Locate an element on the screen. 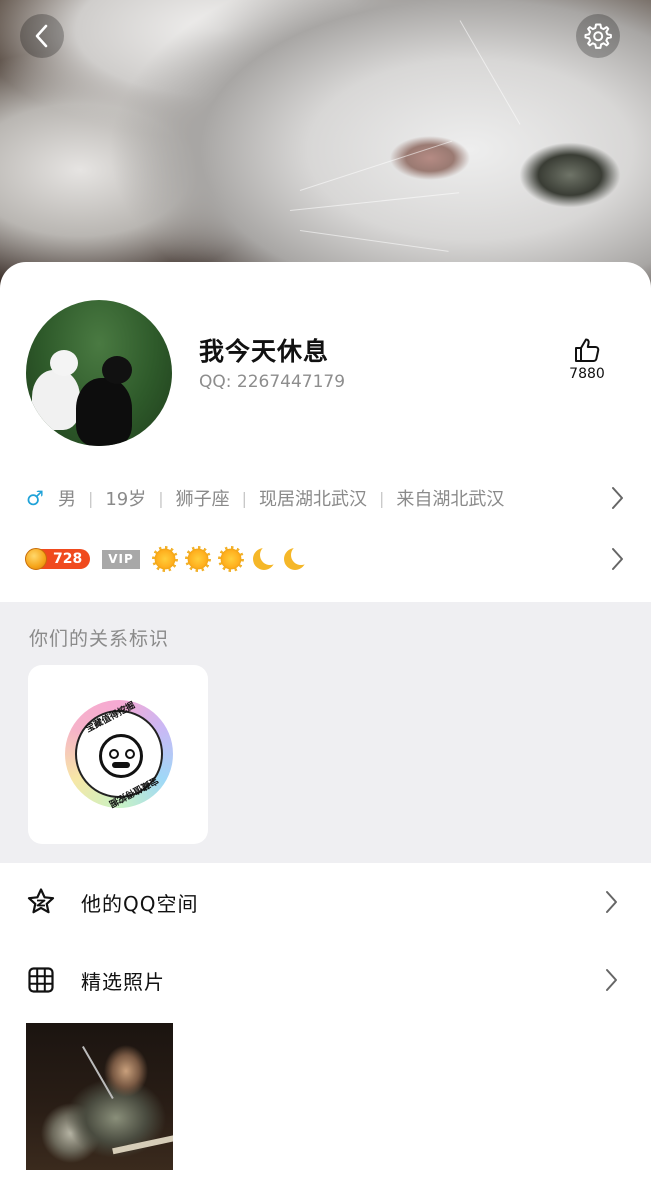 The height and width of the screenshot is (1200, 651). chevron-left-icon is located at coordinates (41, 36).